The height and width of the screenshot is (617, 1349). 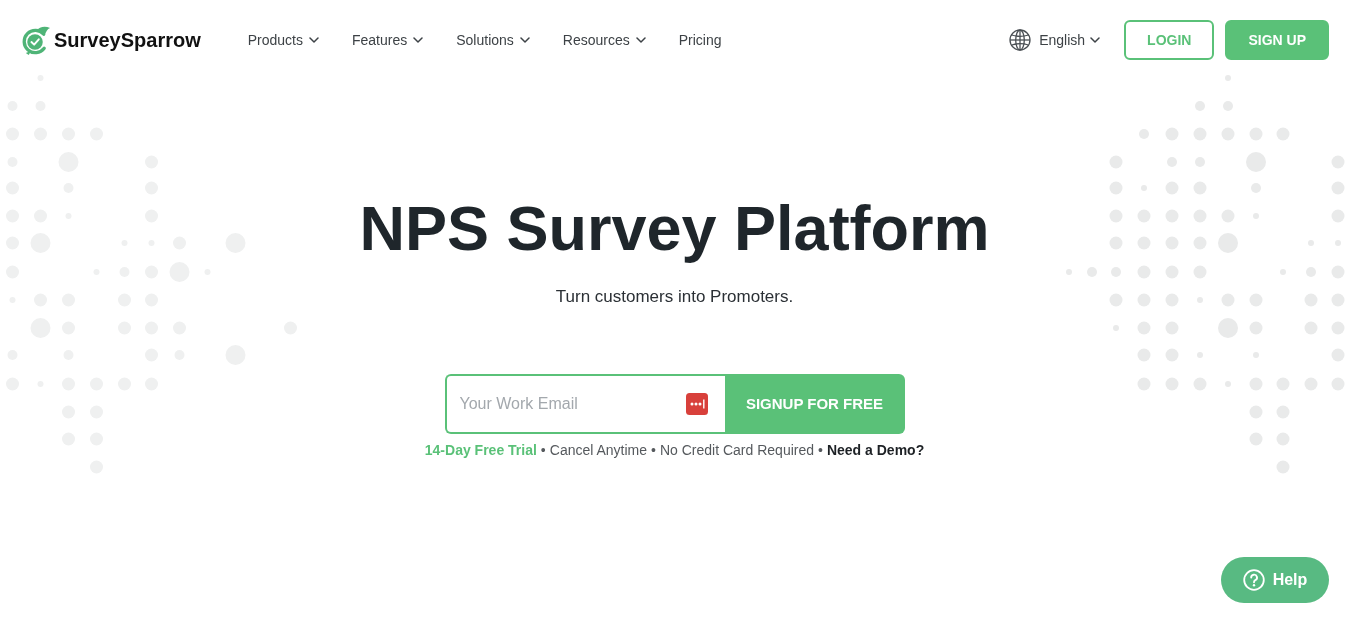 What do you see at coordinates (1095, 40) in the screenshot?
I see `chevron-down-icon` at bounding box center [1095, 40].